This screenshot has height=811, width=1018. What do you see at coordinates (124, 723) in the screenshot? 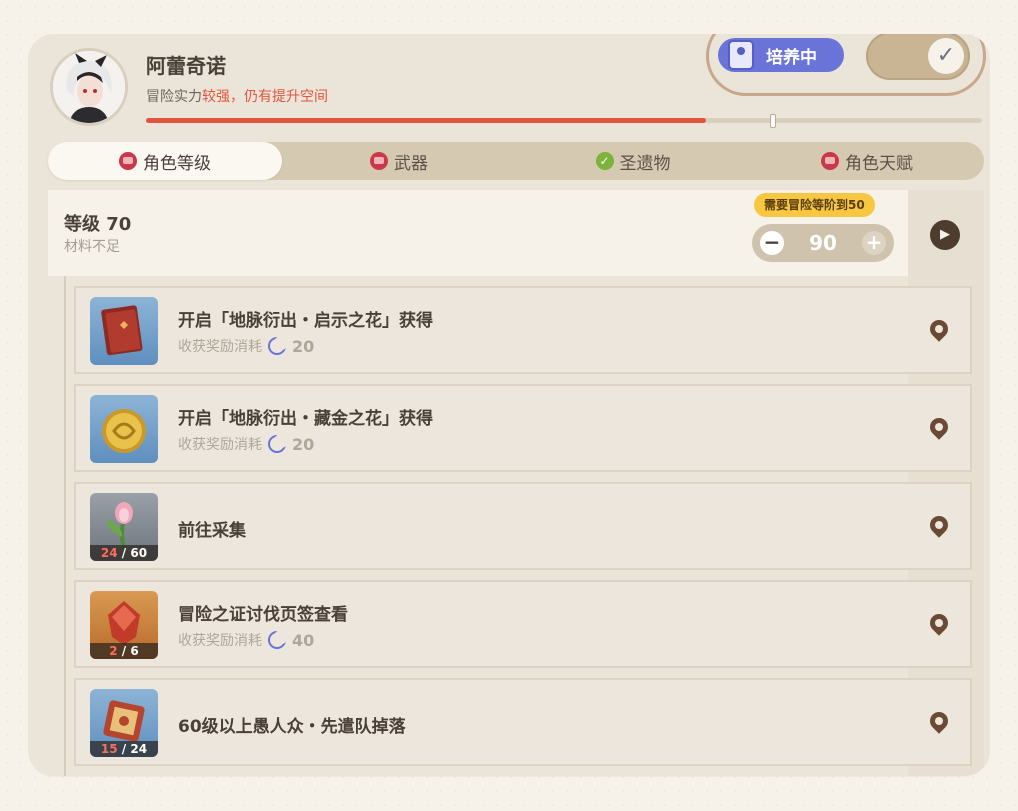
I see `material-thumbnail: 15 / 24` at bounding box center [124, 723].